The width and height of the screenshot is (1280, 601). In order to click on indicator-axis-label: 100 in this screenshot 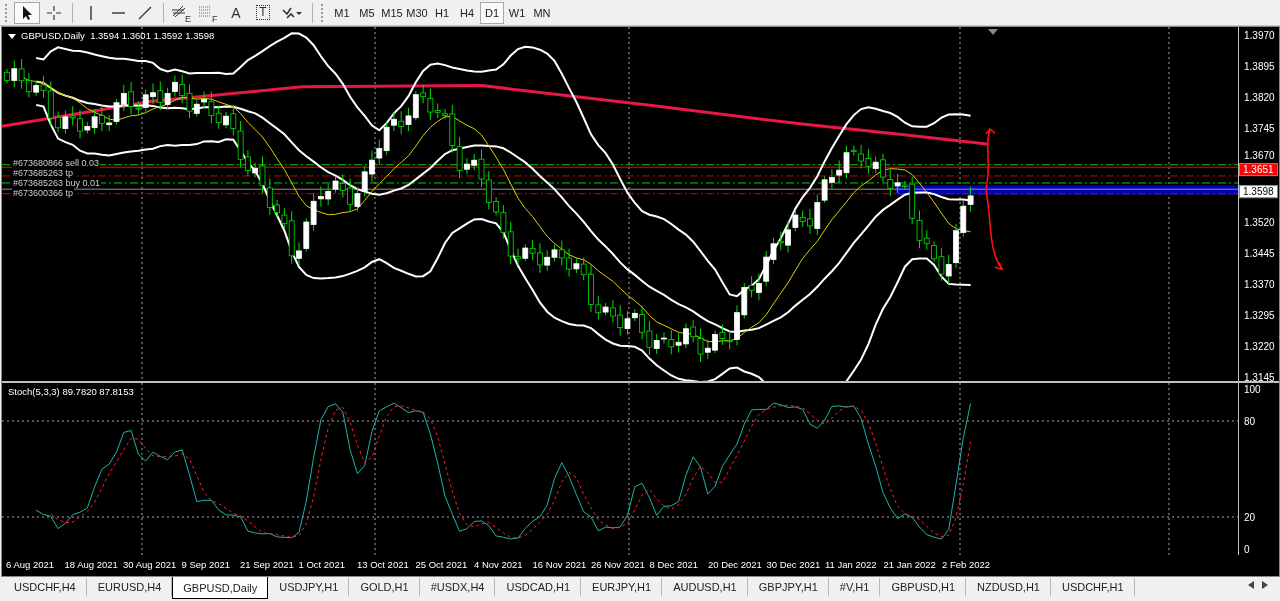, I will do `click(1252, 389)`.